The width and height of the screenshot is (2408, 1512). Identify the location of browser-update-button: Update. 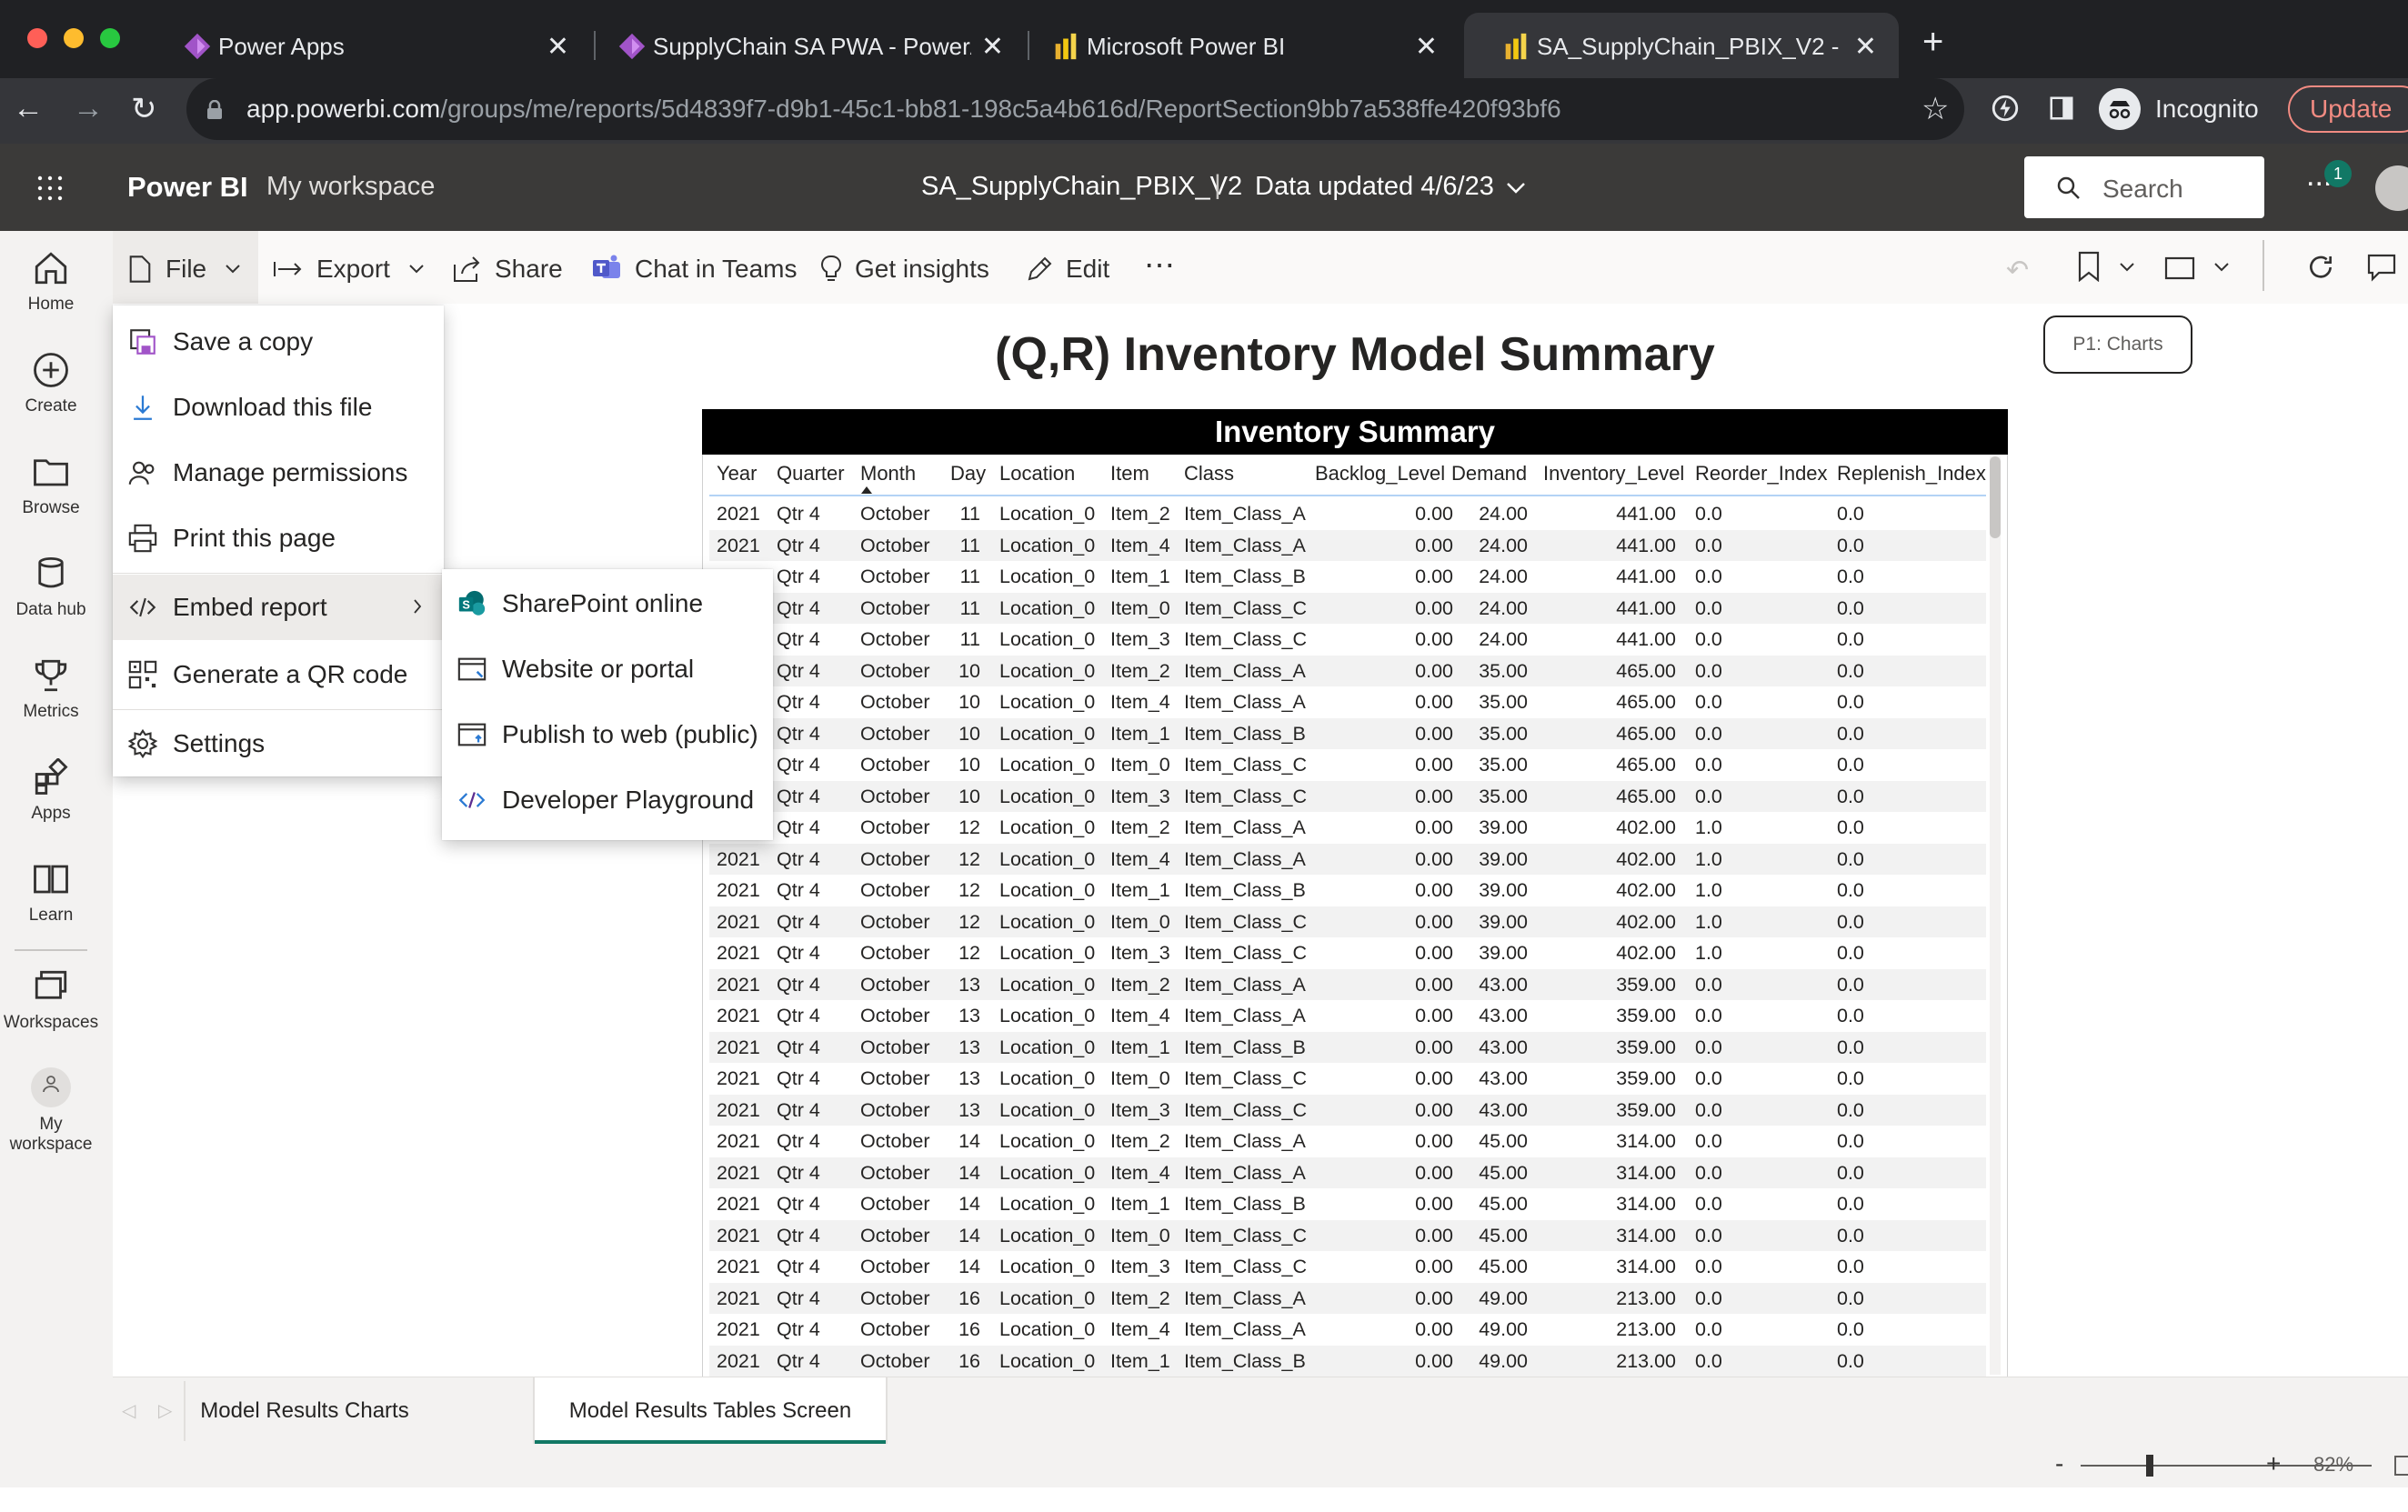
(2348, 109).